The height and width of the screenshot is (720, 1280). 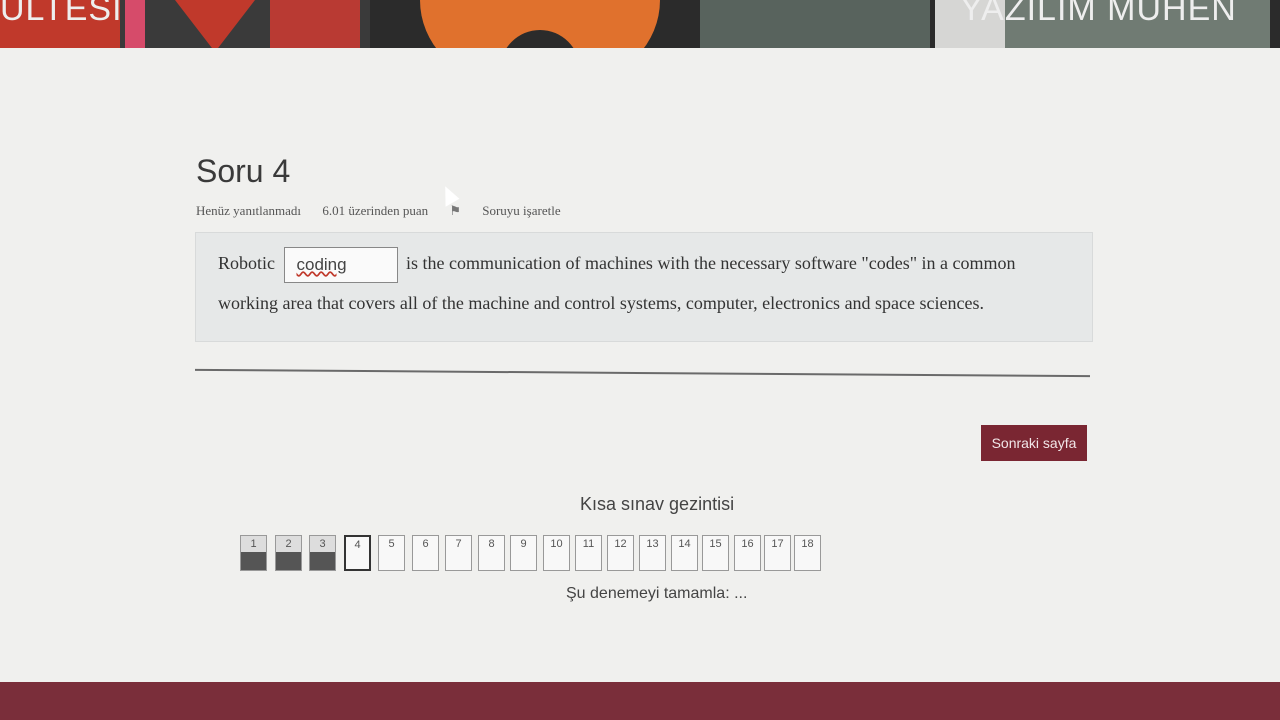 I want to click on flag-question-link: ⚑ Soruyu işaretle, so click(x=513, y=210).